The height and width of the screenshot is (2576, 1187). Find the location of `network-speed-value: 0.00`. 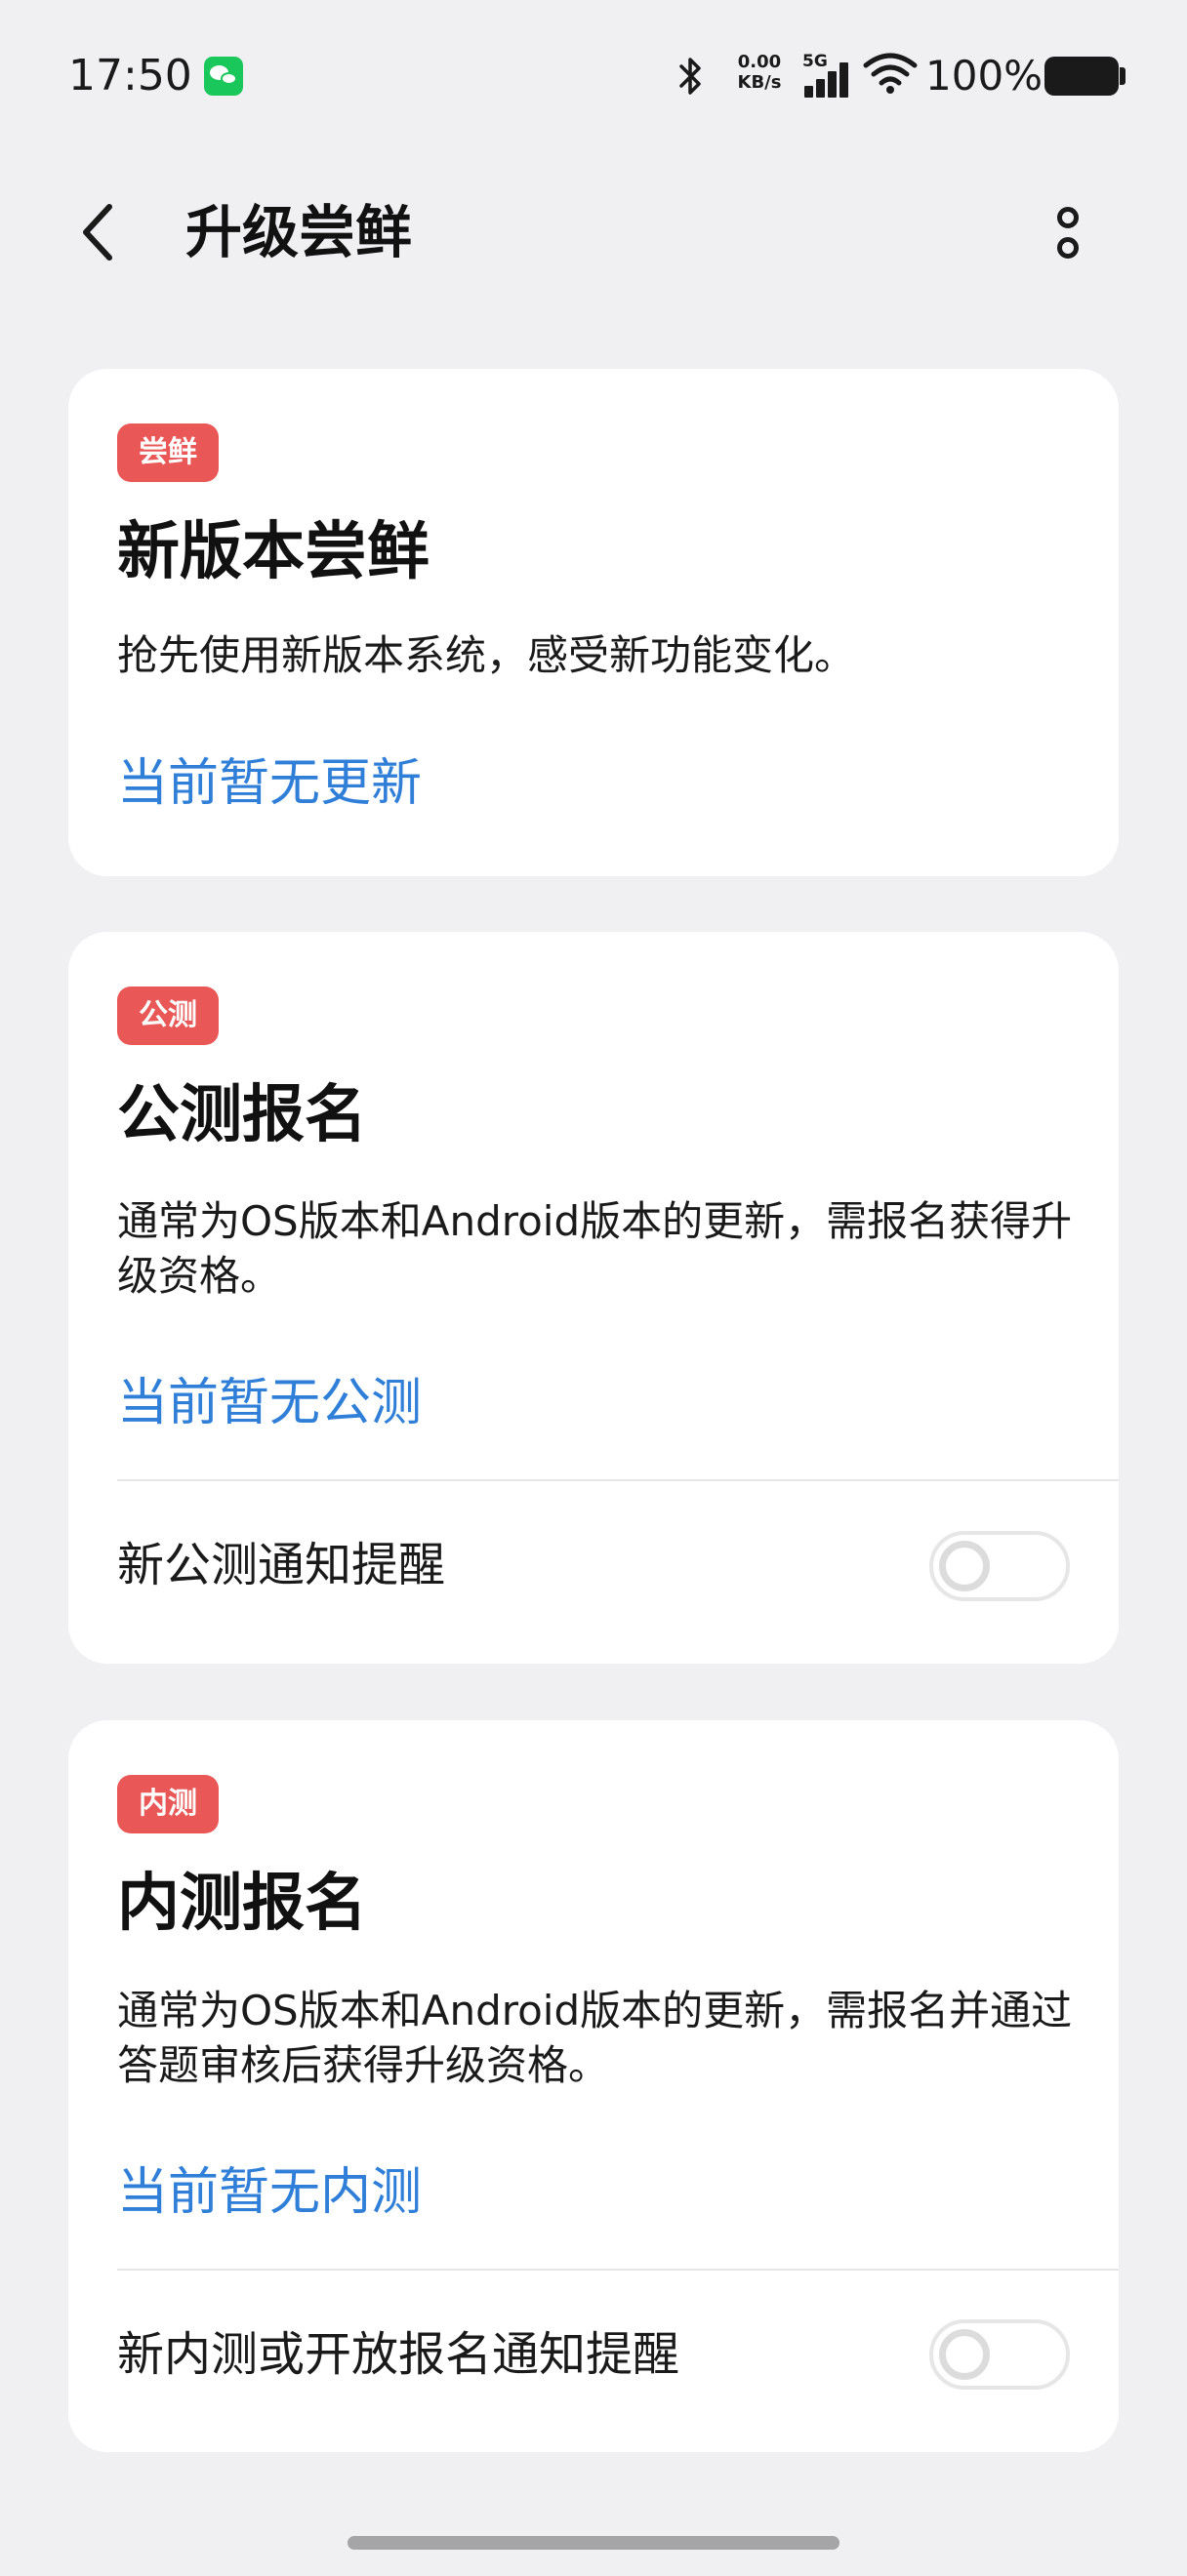

network-speed-value: 0.00 is located at coordinates (759, 62).